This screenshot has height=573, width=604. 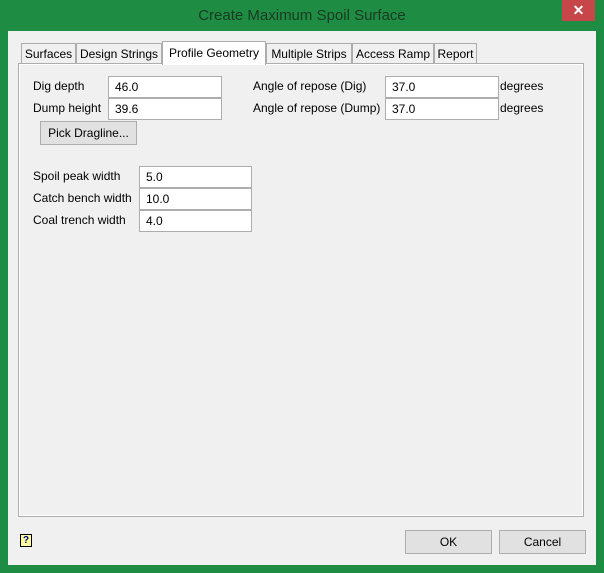 What do you see at coordinates (522, 108) in the screenshot?
I see `angle-dump-unit: degrees` at bounding box center [522, 108].